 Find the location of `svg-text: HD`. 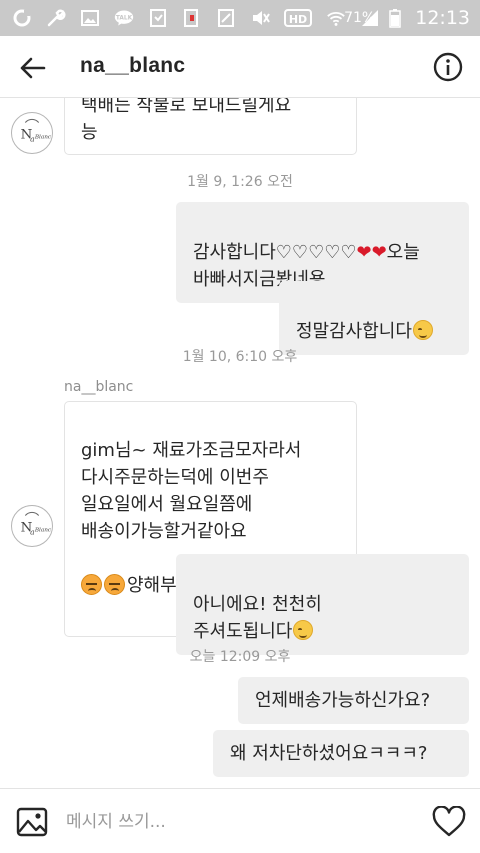

svg-text: HD is located at coordinates (298, 19).